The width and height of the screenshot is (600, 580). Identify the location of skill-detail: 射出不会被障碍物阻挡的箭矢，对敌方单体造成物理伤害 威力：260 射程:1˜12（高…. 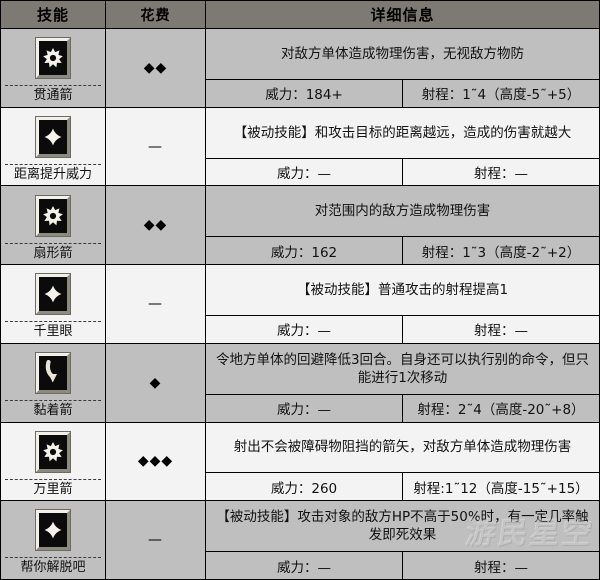
(402, 461).